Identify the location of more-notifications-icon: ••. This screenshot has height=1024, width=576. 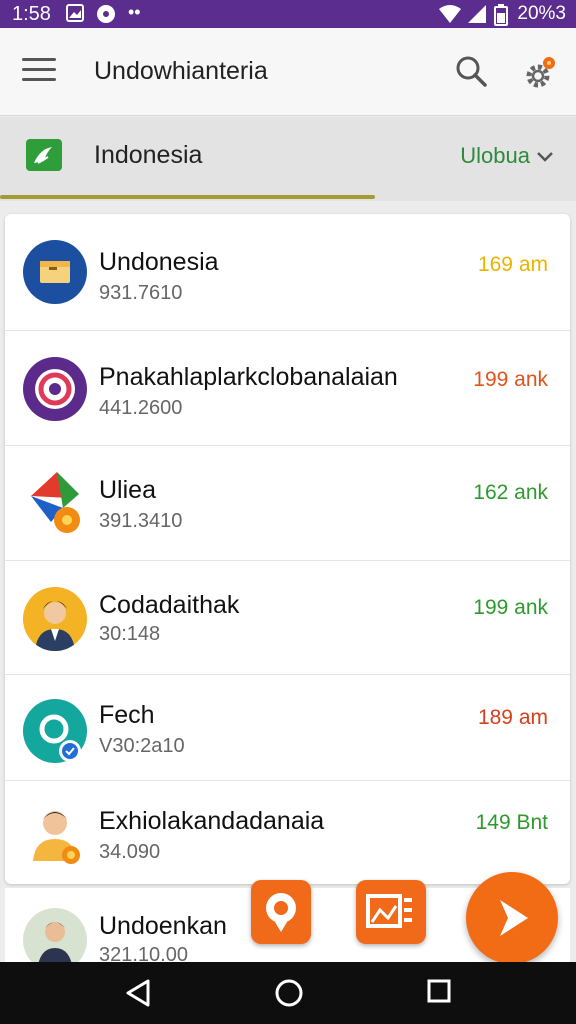
(134, 12).